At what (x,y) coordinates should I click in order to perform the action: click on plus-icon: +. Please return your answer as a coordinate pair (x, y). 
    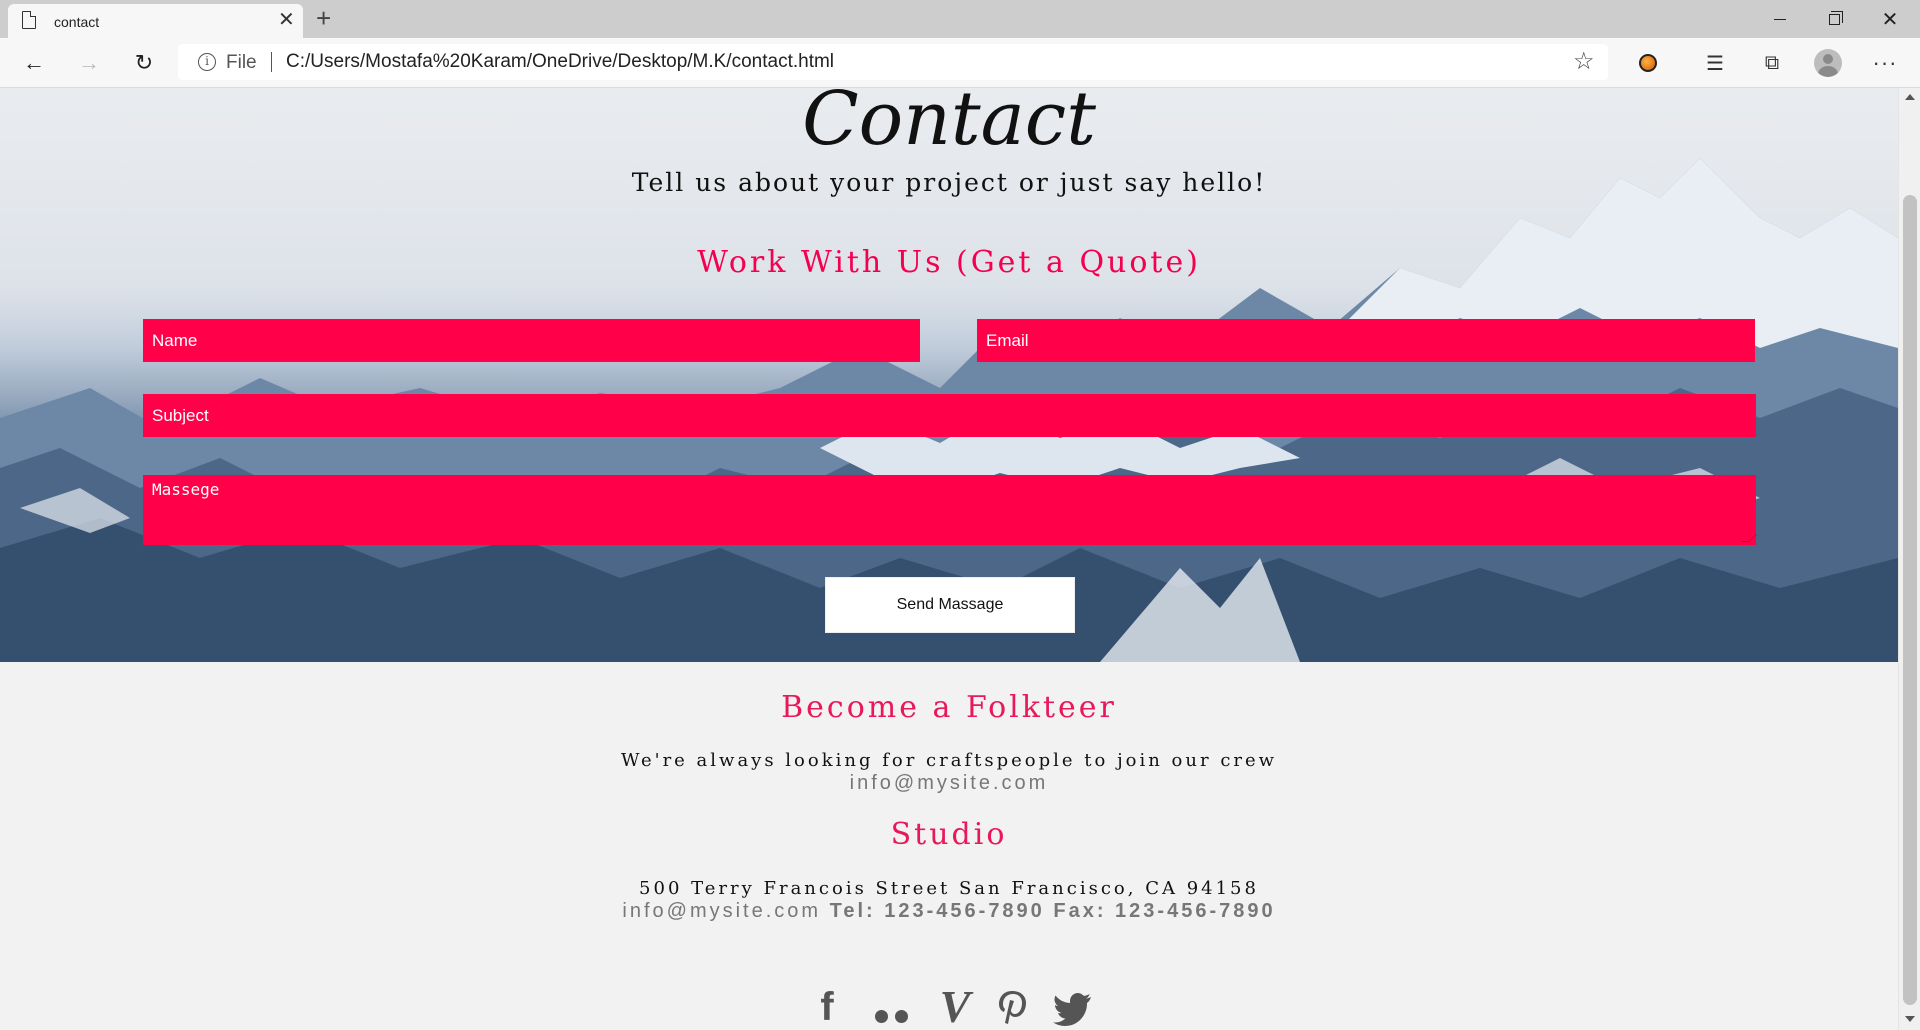
    Looking at the image, I should click on (323, 18).